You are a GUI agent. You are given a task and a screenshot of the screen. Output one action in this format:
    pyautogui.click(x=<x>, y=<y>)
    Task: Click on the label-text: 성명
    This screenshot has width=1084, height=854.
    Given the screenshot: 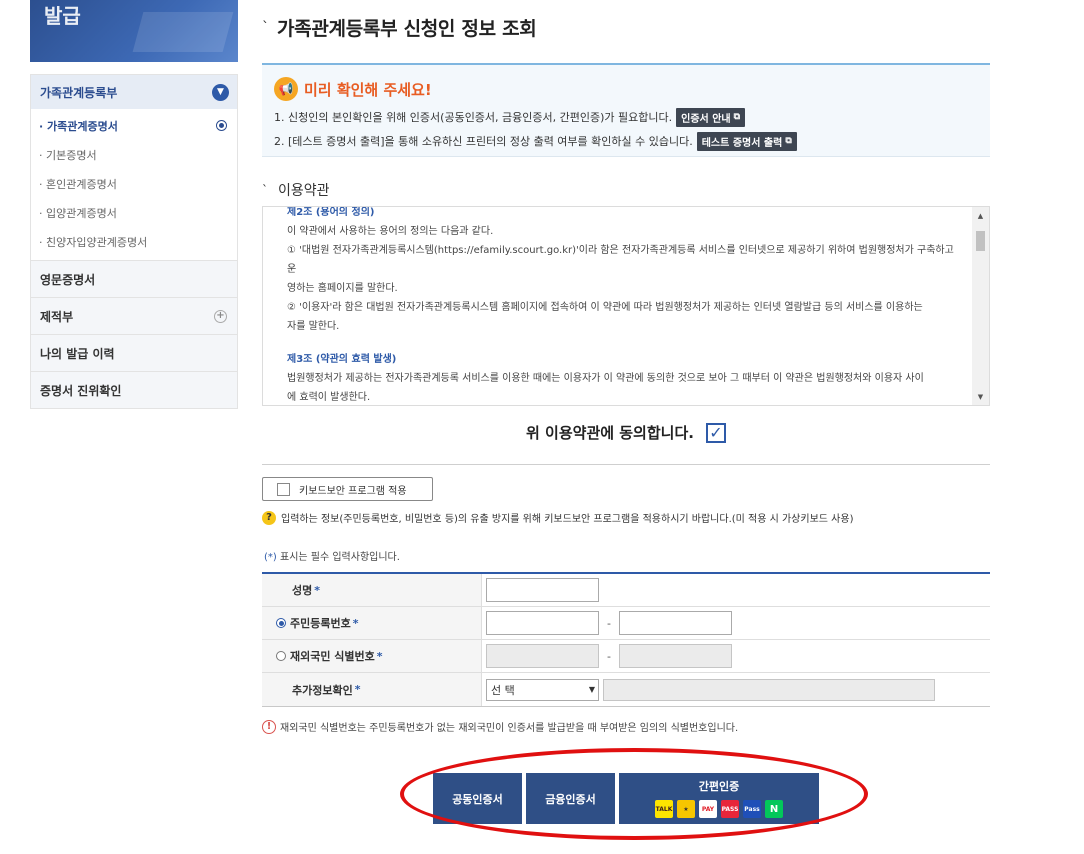 What is the action you would take?
    pyautogui.click(x=302, y=590)
    